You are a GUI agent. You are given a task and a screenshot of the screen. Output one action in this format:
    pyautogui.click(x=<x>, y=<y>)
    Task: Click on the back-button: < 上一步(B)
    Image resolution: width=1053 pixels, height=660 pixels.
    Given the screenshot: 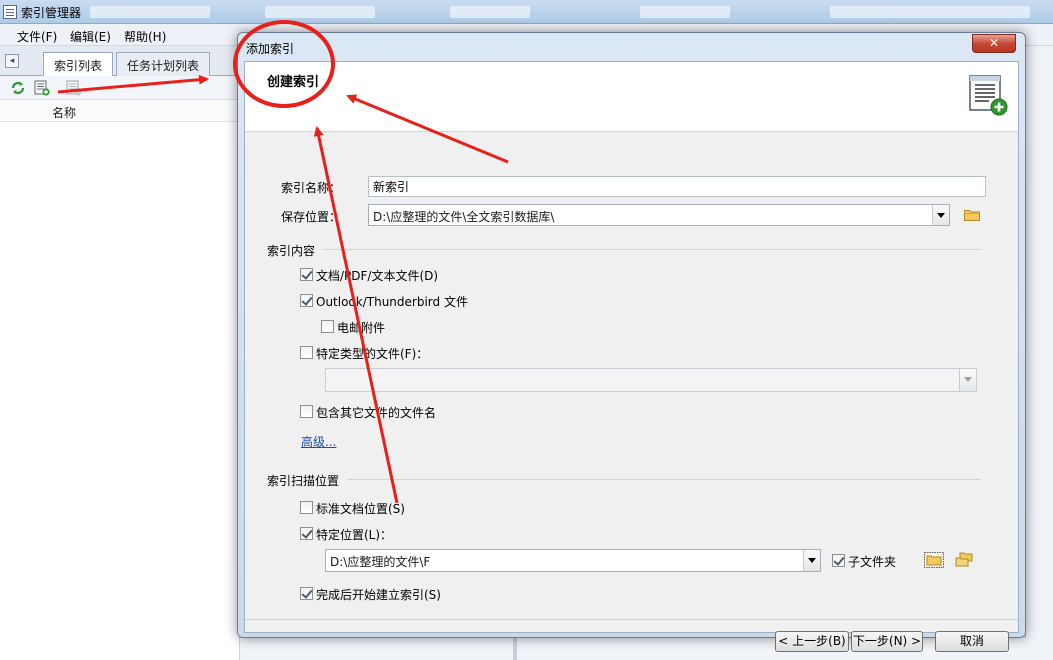 What is the action you would take?
    pyautogui.click(x=812, y=641)
    